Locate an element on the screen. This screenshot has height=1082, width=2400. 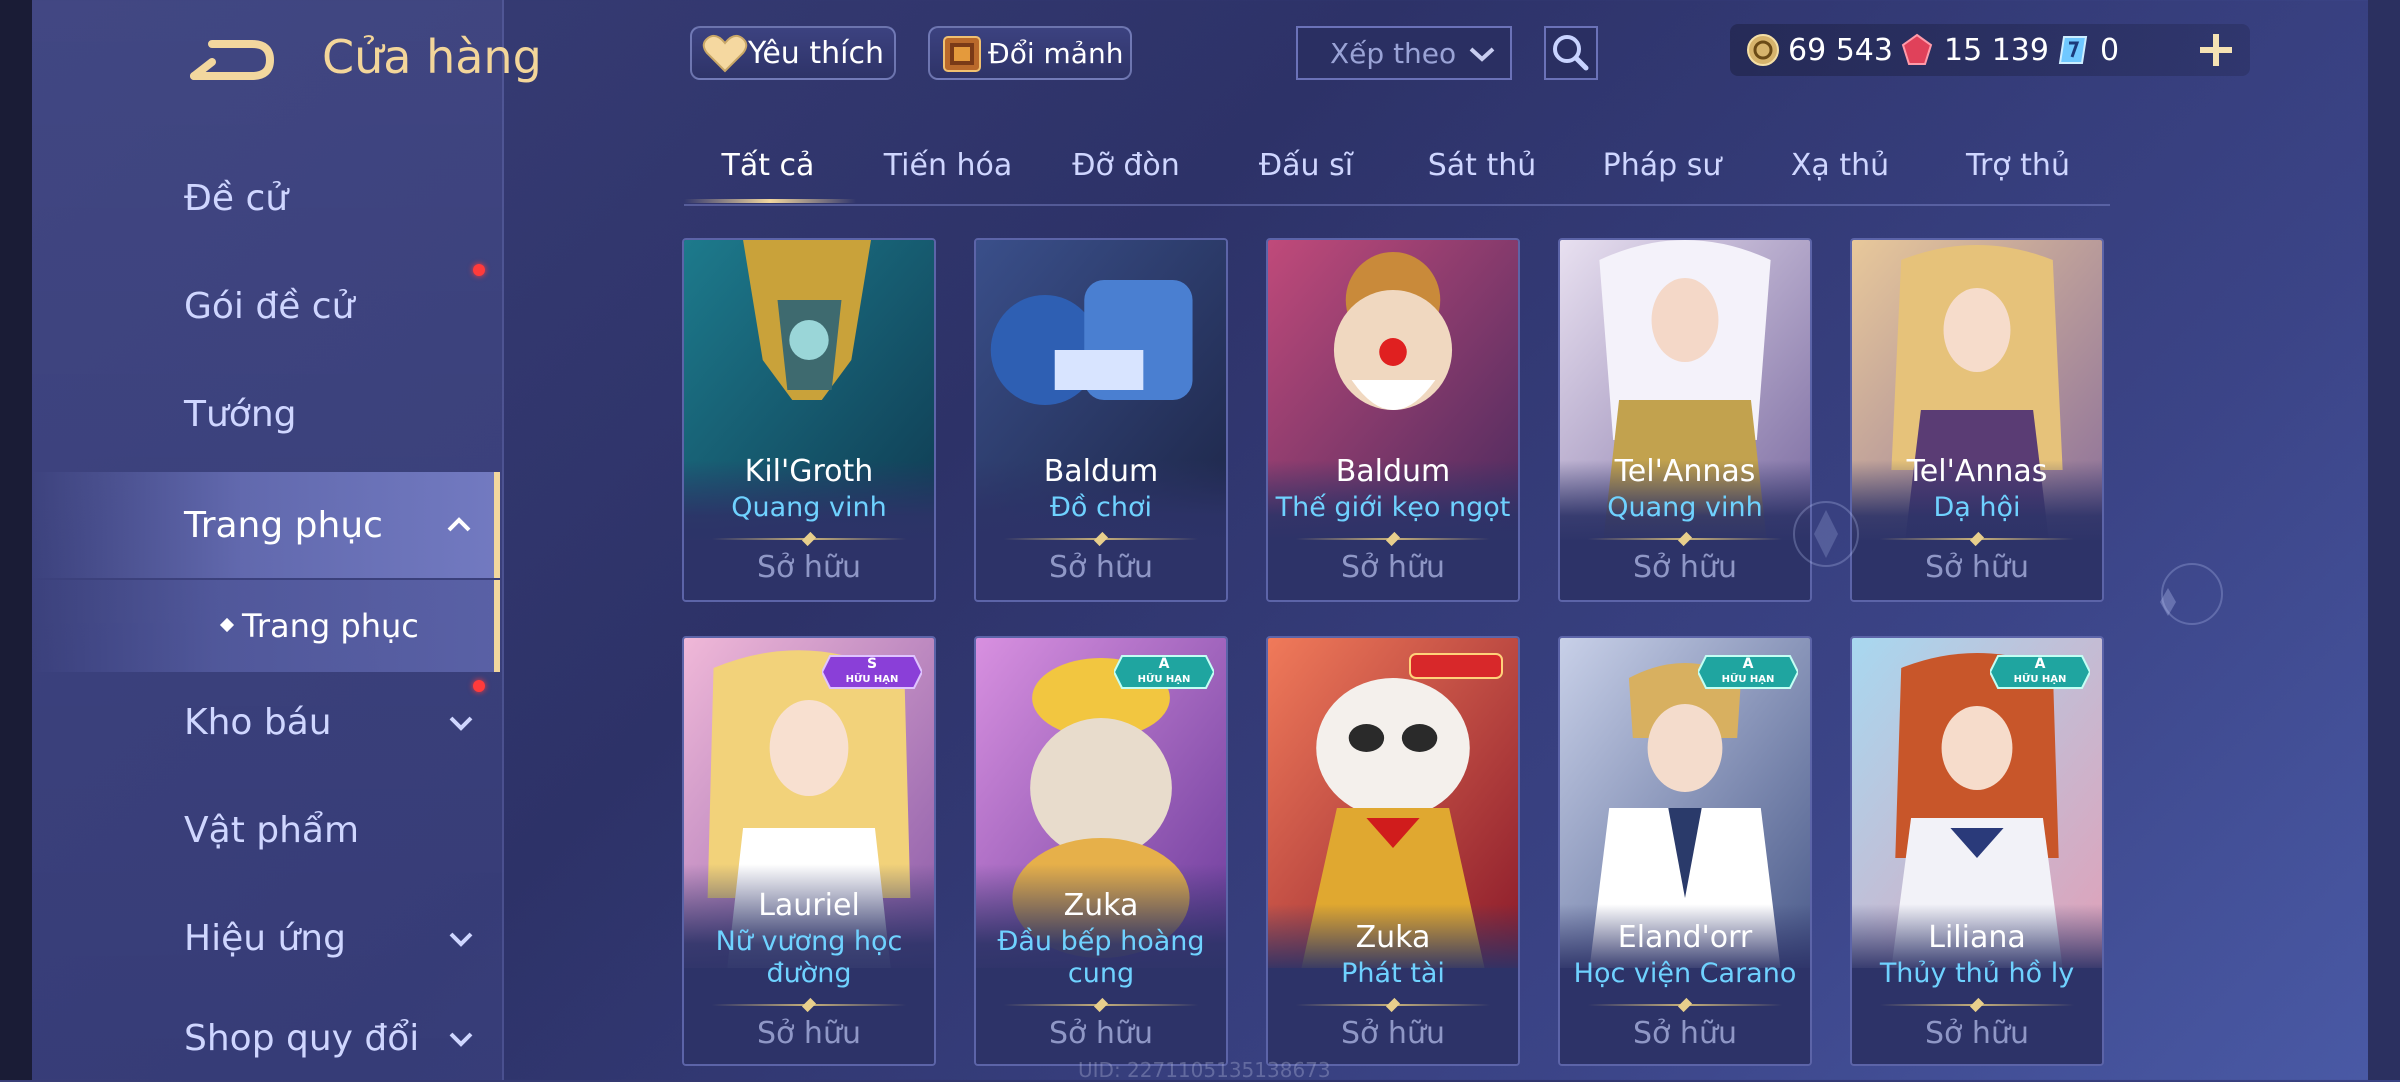
skin-name-line-1: Đầu bếp hoàng is located at coordinates (1101, 941).